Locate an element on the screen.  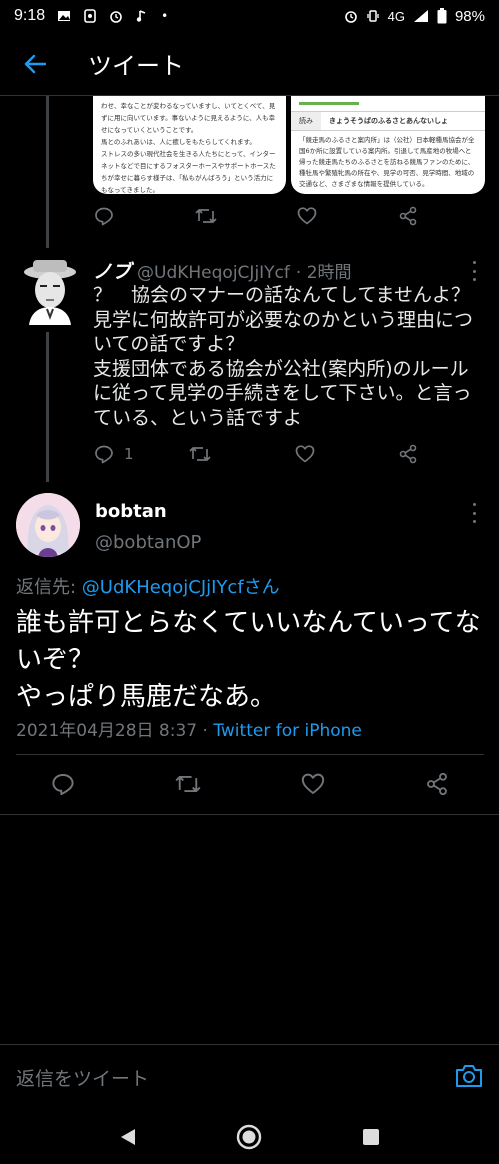
nav-home-icon is located at coordinates (249, 1137).